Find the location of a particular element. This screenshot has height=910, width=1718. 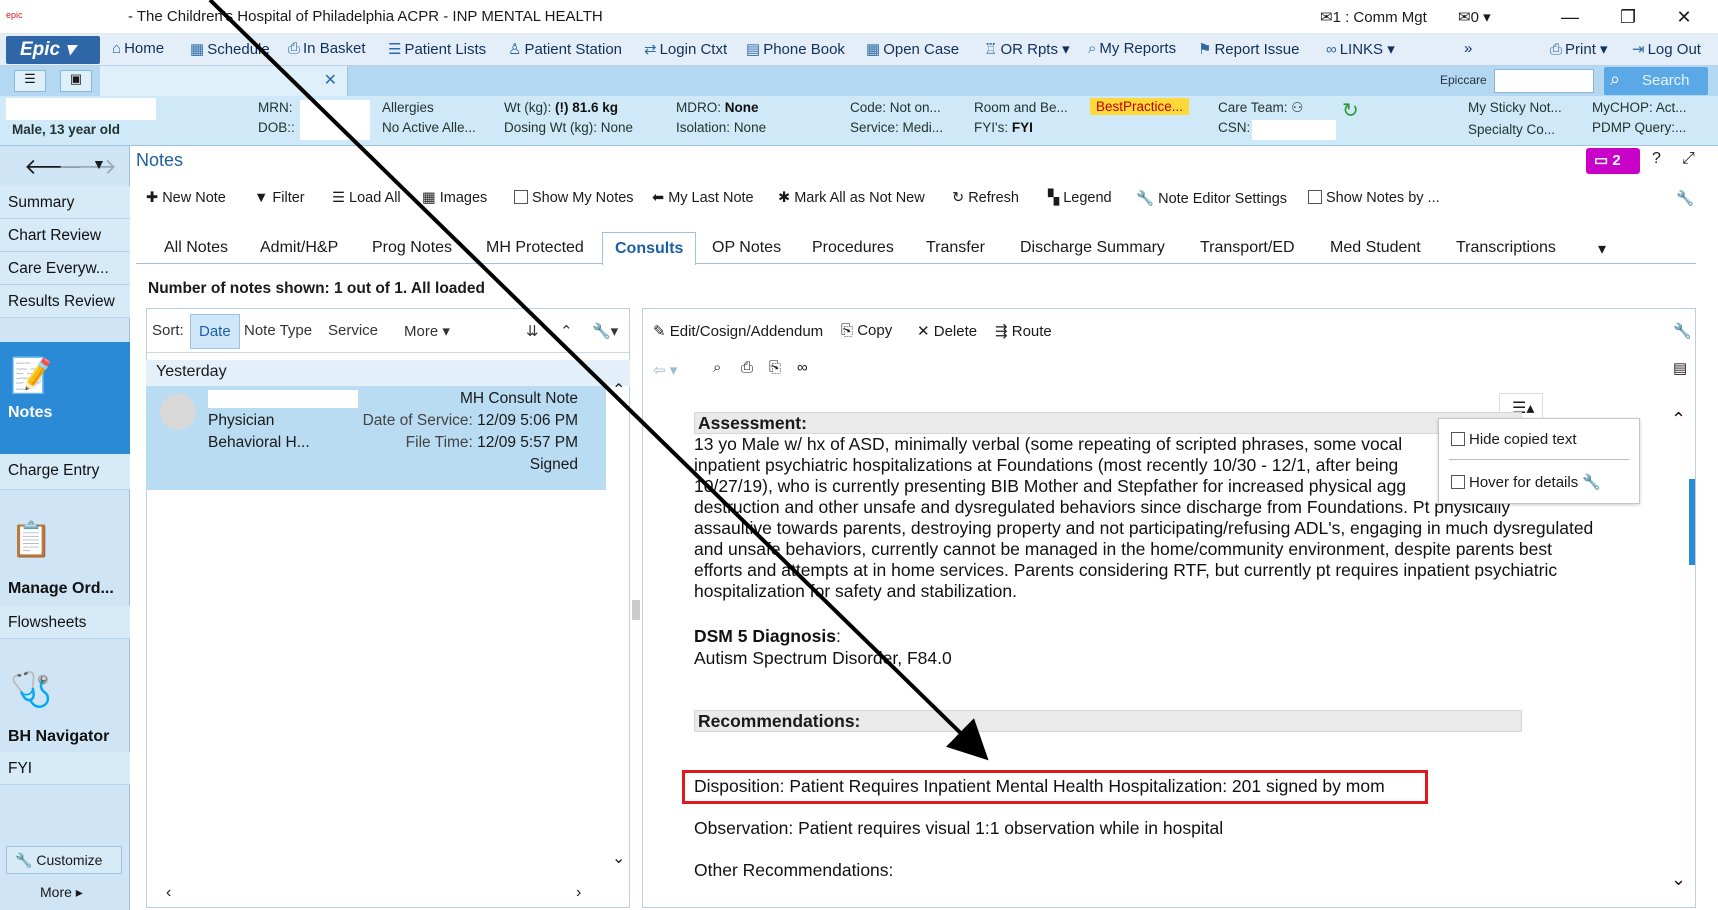

my-last-note-button: ⬅ My Last Note is located at coordinates (703, 198).